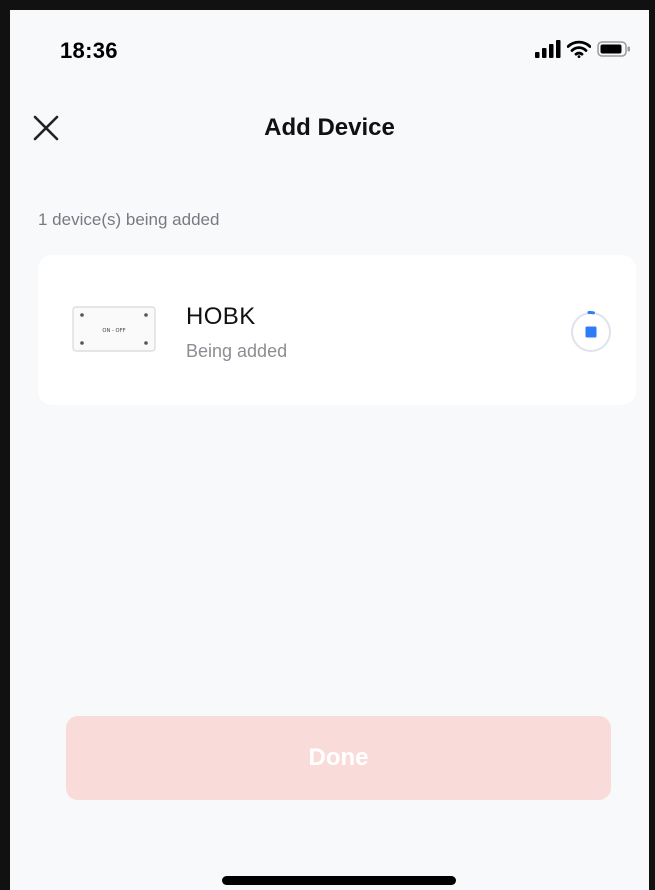 This screenshot has width=655, height=890. I want to click on thumbnail-label: ON - OFF, so click(113, 331).